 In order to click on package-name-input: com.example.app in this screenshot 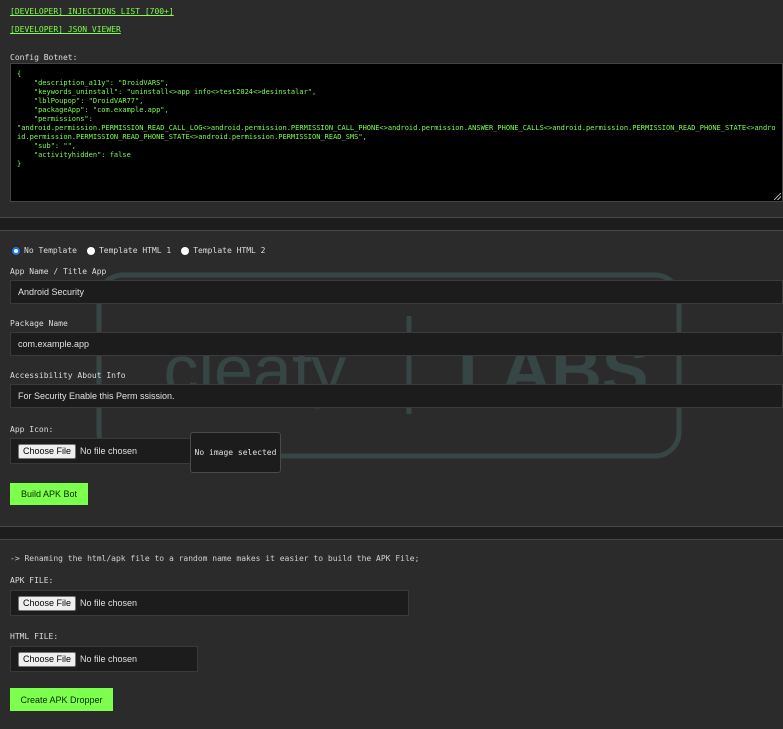, I will do `click(396, 344)`.